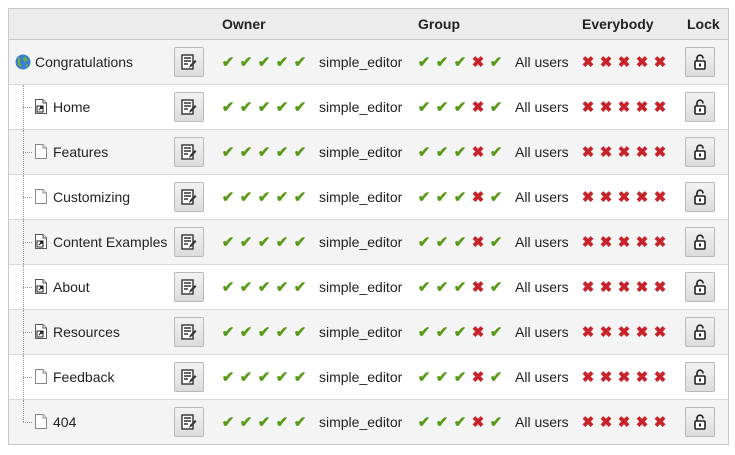  Describe the element at coordinates (626, 24) in the screenshot. I see `everybody-header: Everybody` at that location.